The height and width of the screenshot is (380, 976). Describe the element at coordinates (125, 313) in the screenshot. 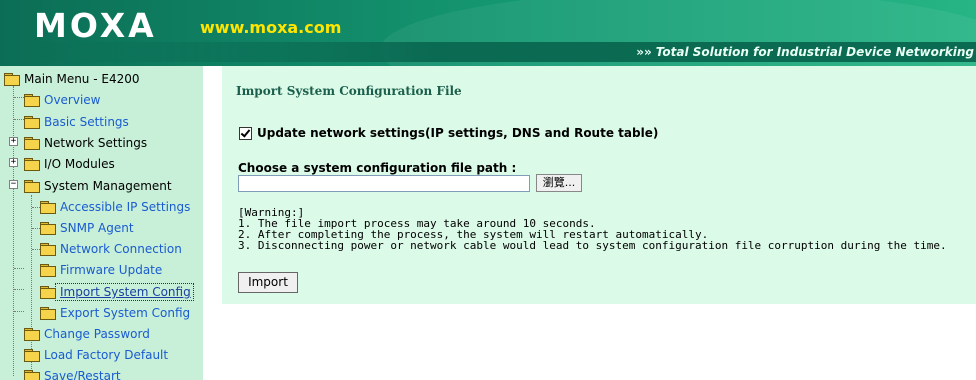

I see `sidebar-item-label: Export System Config` at that location.